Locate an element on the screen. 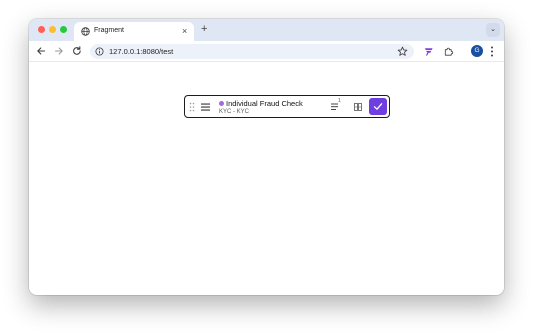 The height and width of the screenshot is (333, 533). browser-toolbar: 127.0.0.1:8080/test G is located at coordinates (266, 51).